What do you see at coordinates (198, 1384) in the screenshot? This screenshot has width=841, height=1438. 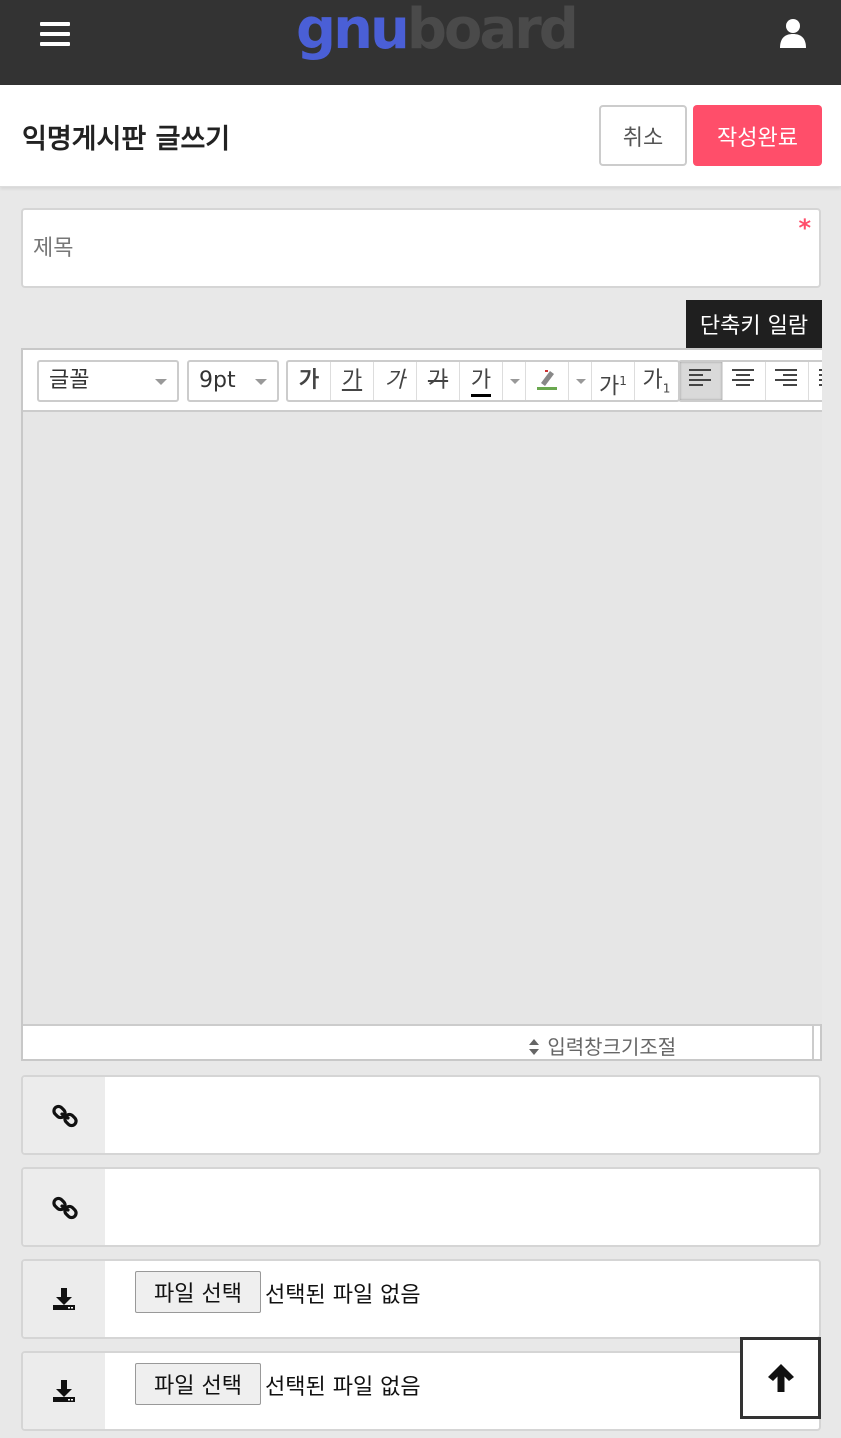 I see `file-select-button-2: 파일 선택` at bounding box center [198, 1384].